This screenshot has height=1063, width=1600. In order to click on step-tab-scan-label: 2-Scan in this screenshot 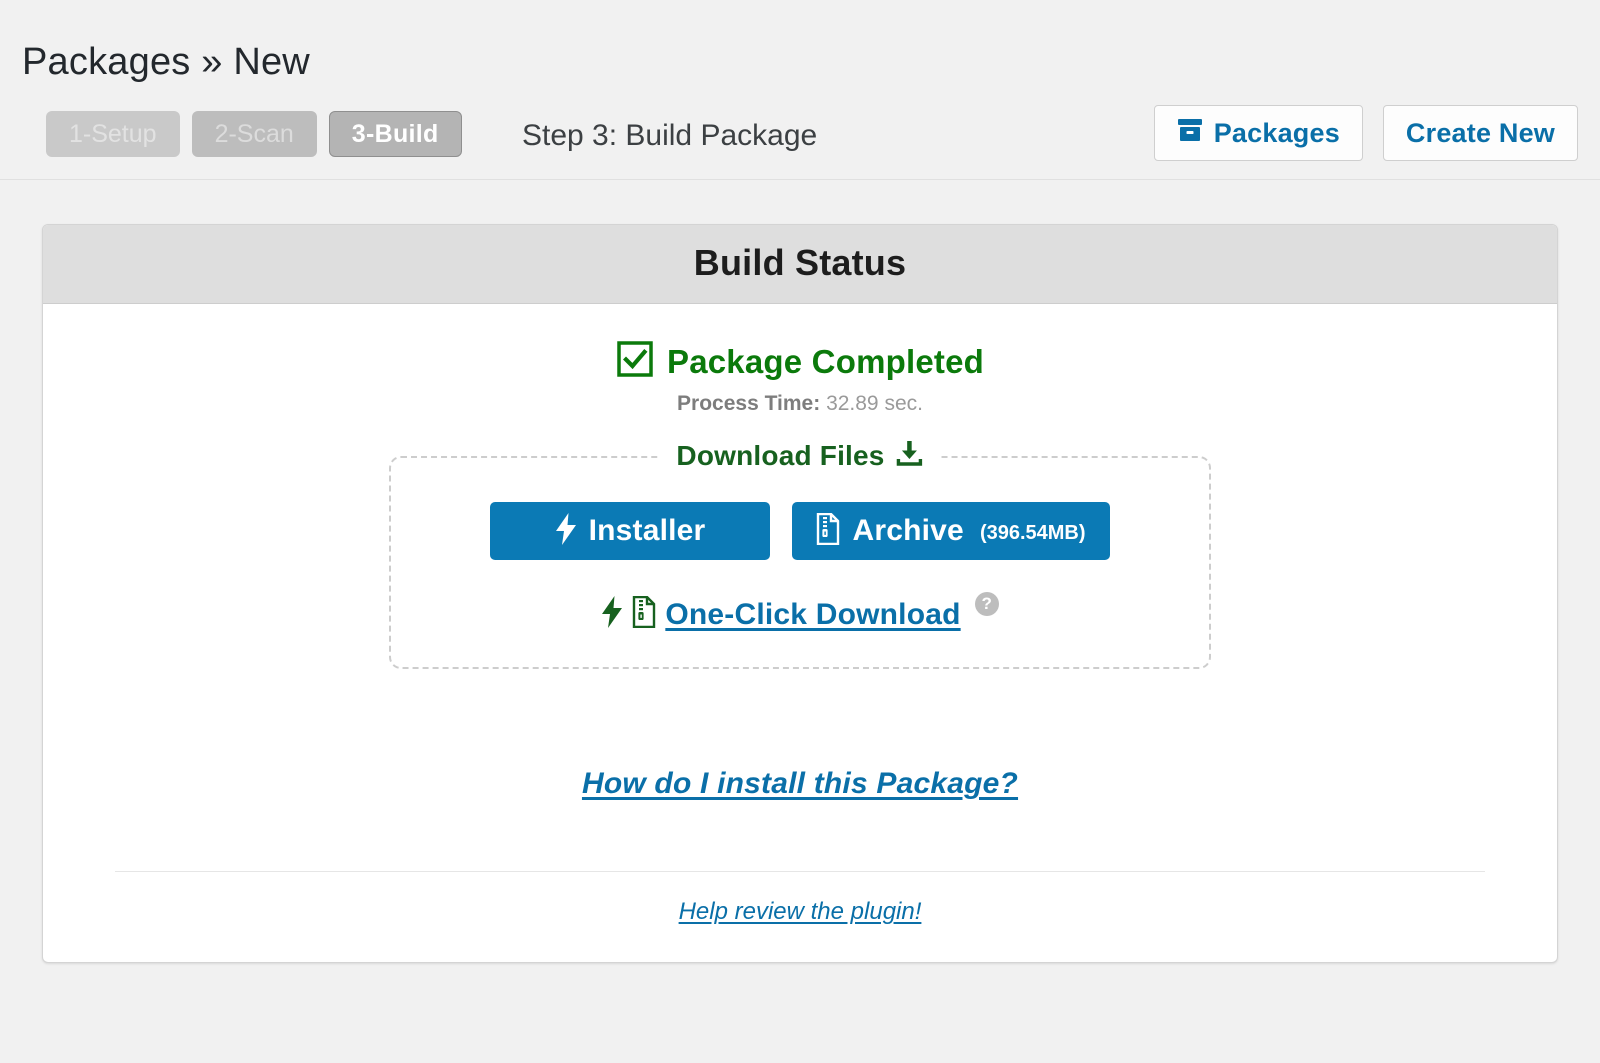, I will do `click(254, 133)`.